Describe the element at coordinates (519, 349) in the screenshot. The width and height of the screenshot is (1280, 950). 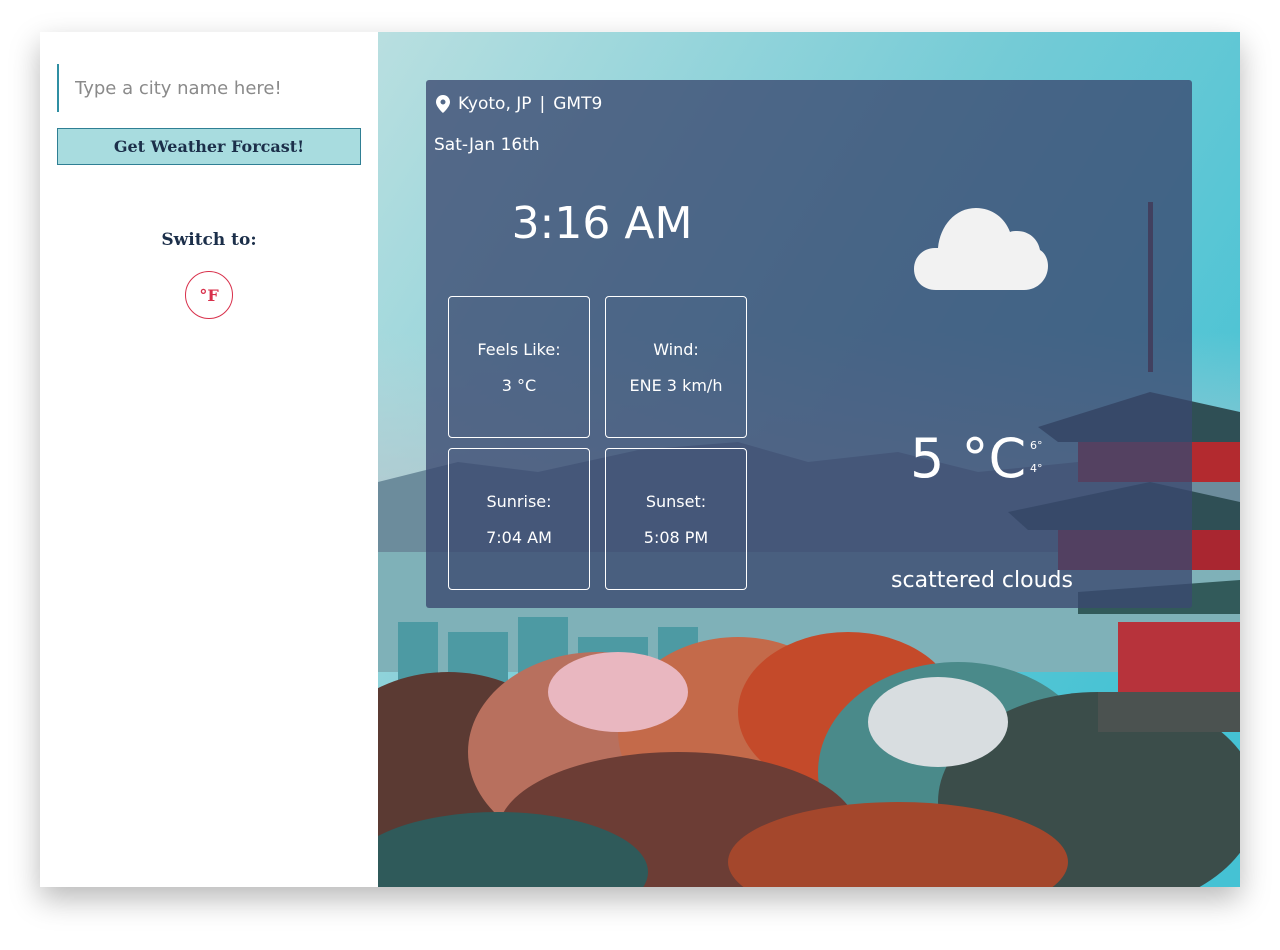
I see `feels-like-label: Feels Like:` at that location.